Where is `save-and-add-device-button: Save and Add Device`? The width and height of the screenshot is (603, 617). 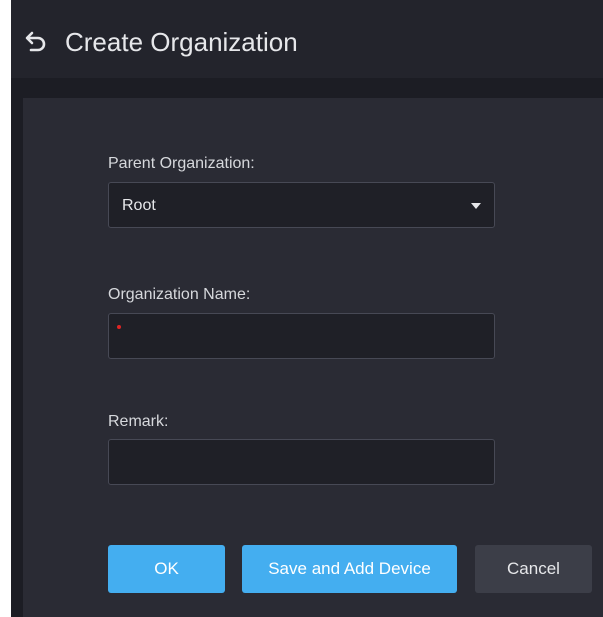 save-and-add-device-button: Save and Add Device is located at coordinates (349, 569).